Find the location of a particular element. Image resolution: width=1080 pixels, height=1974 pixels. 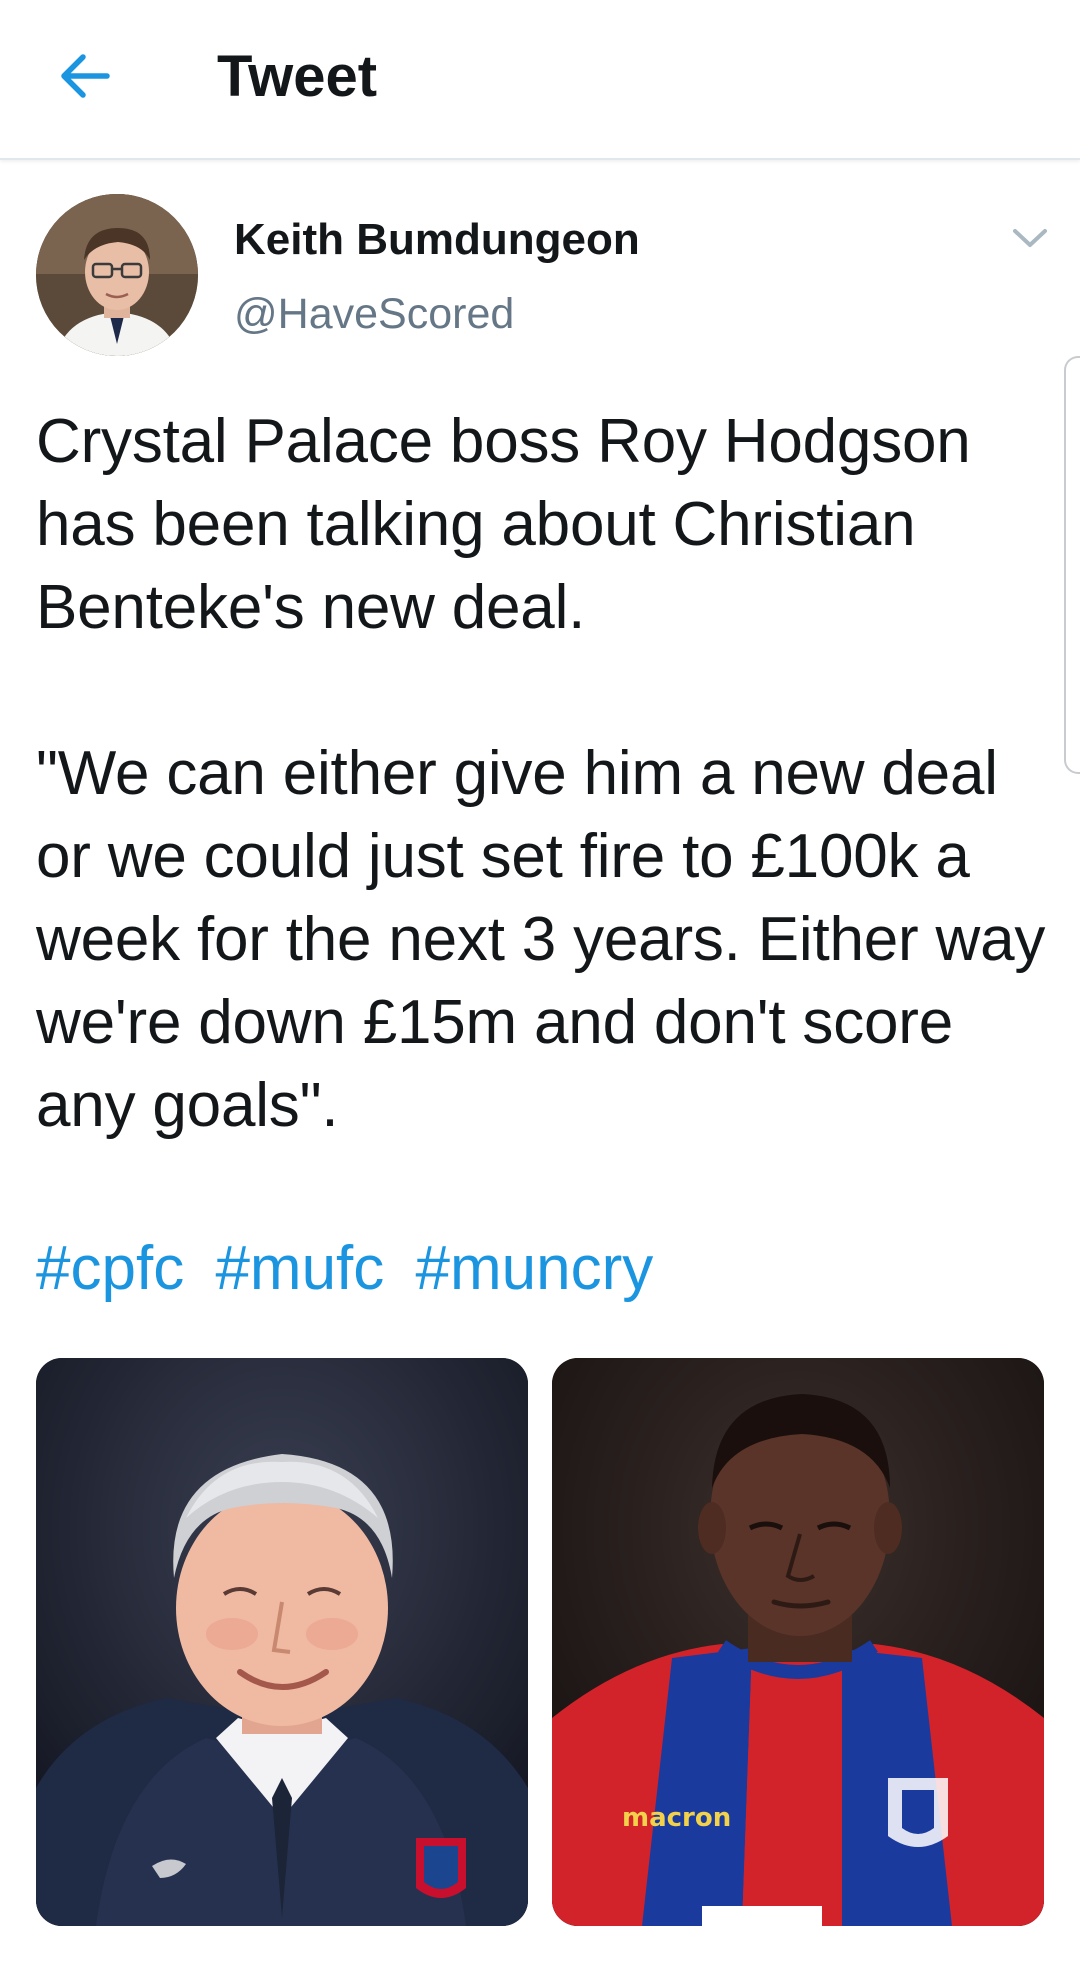

author-display-name: Keith Bumdungeon is located at coordinates (437, 240).